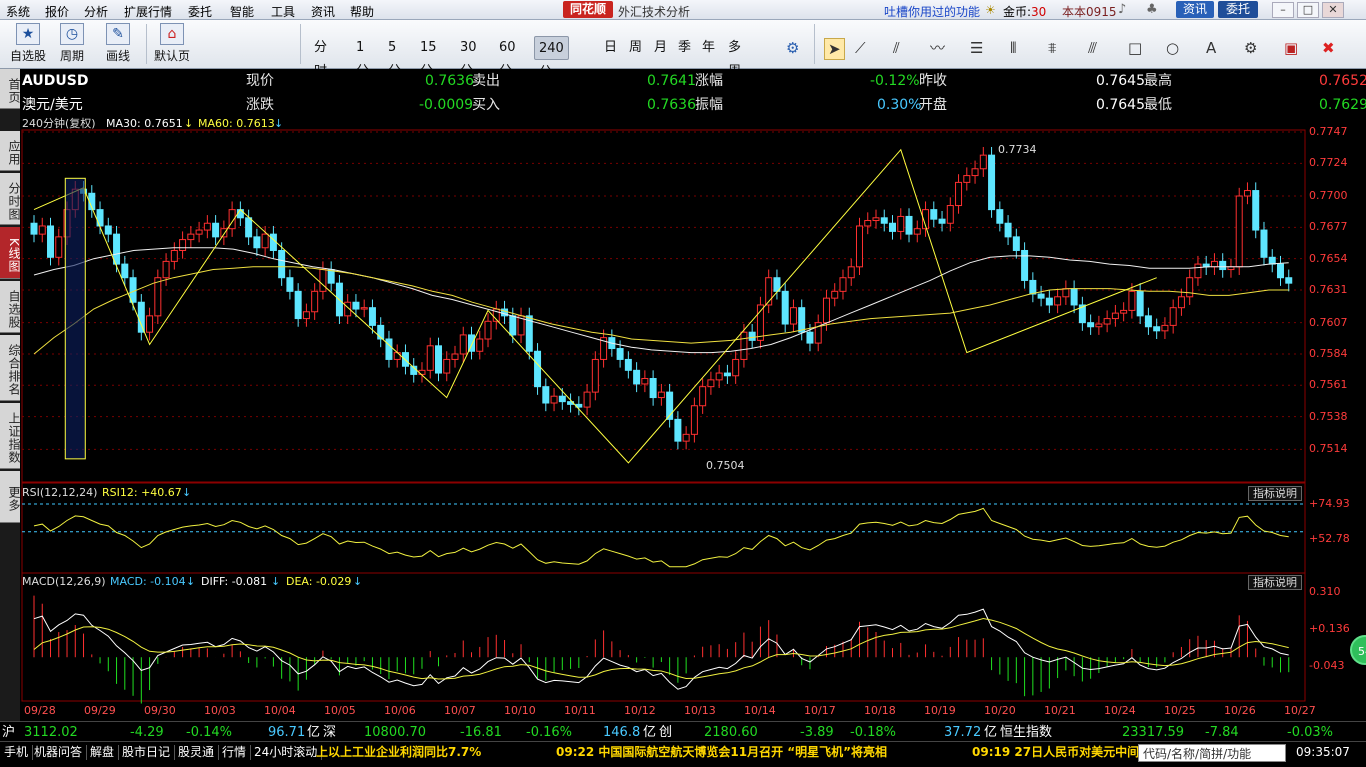  Describe the element at coordinates (96, 11) in the screenshot. I see `menu-analysis: 分析` at that location.